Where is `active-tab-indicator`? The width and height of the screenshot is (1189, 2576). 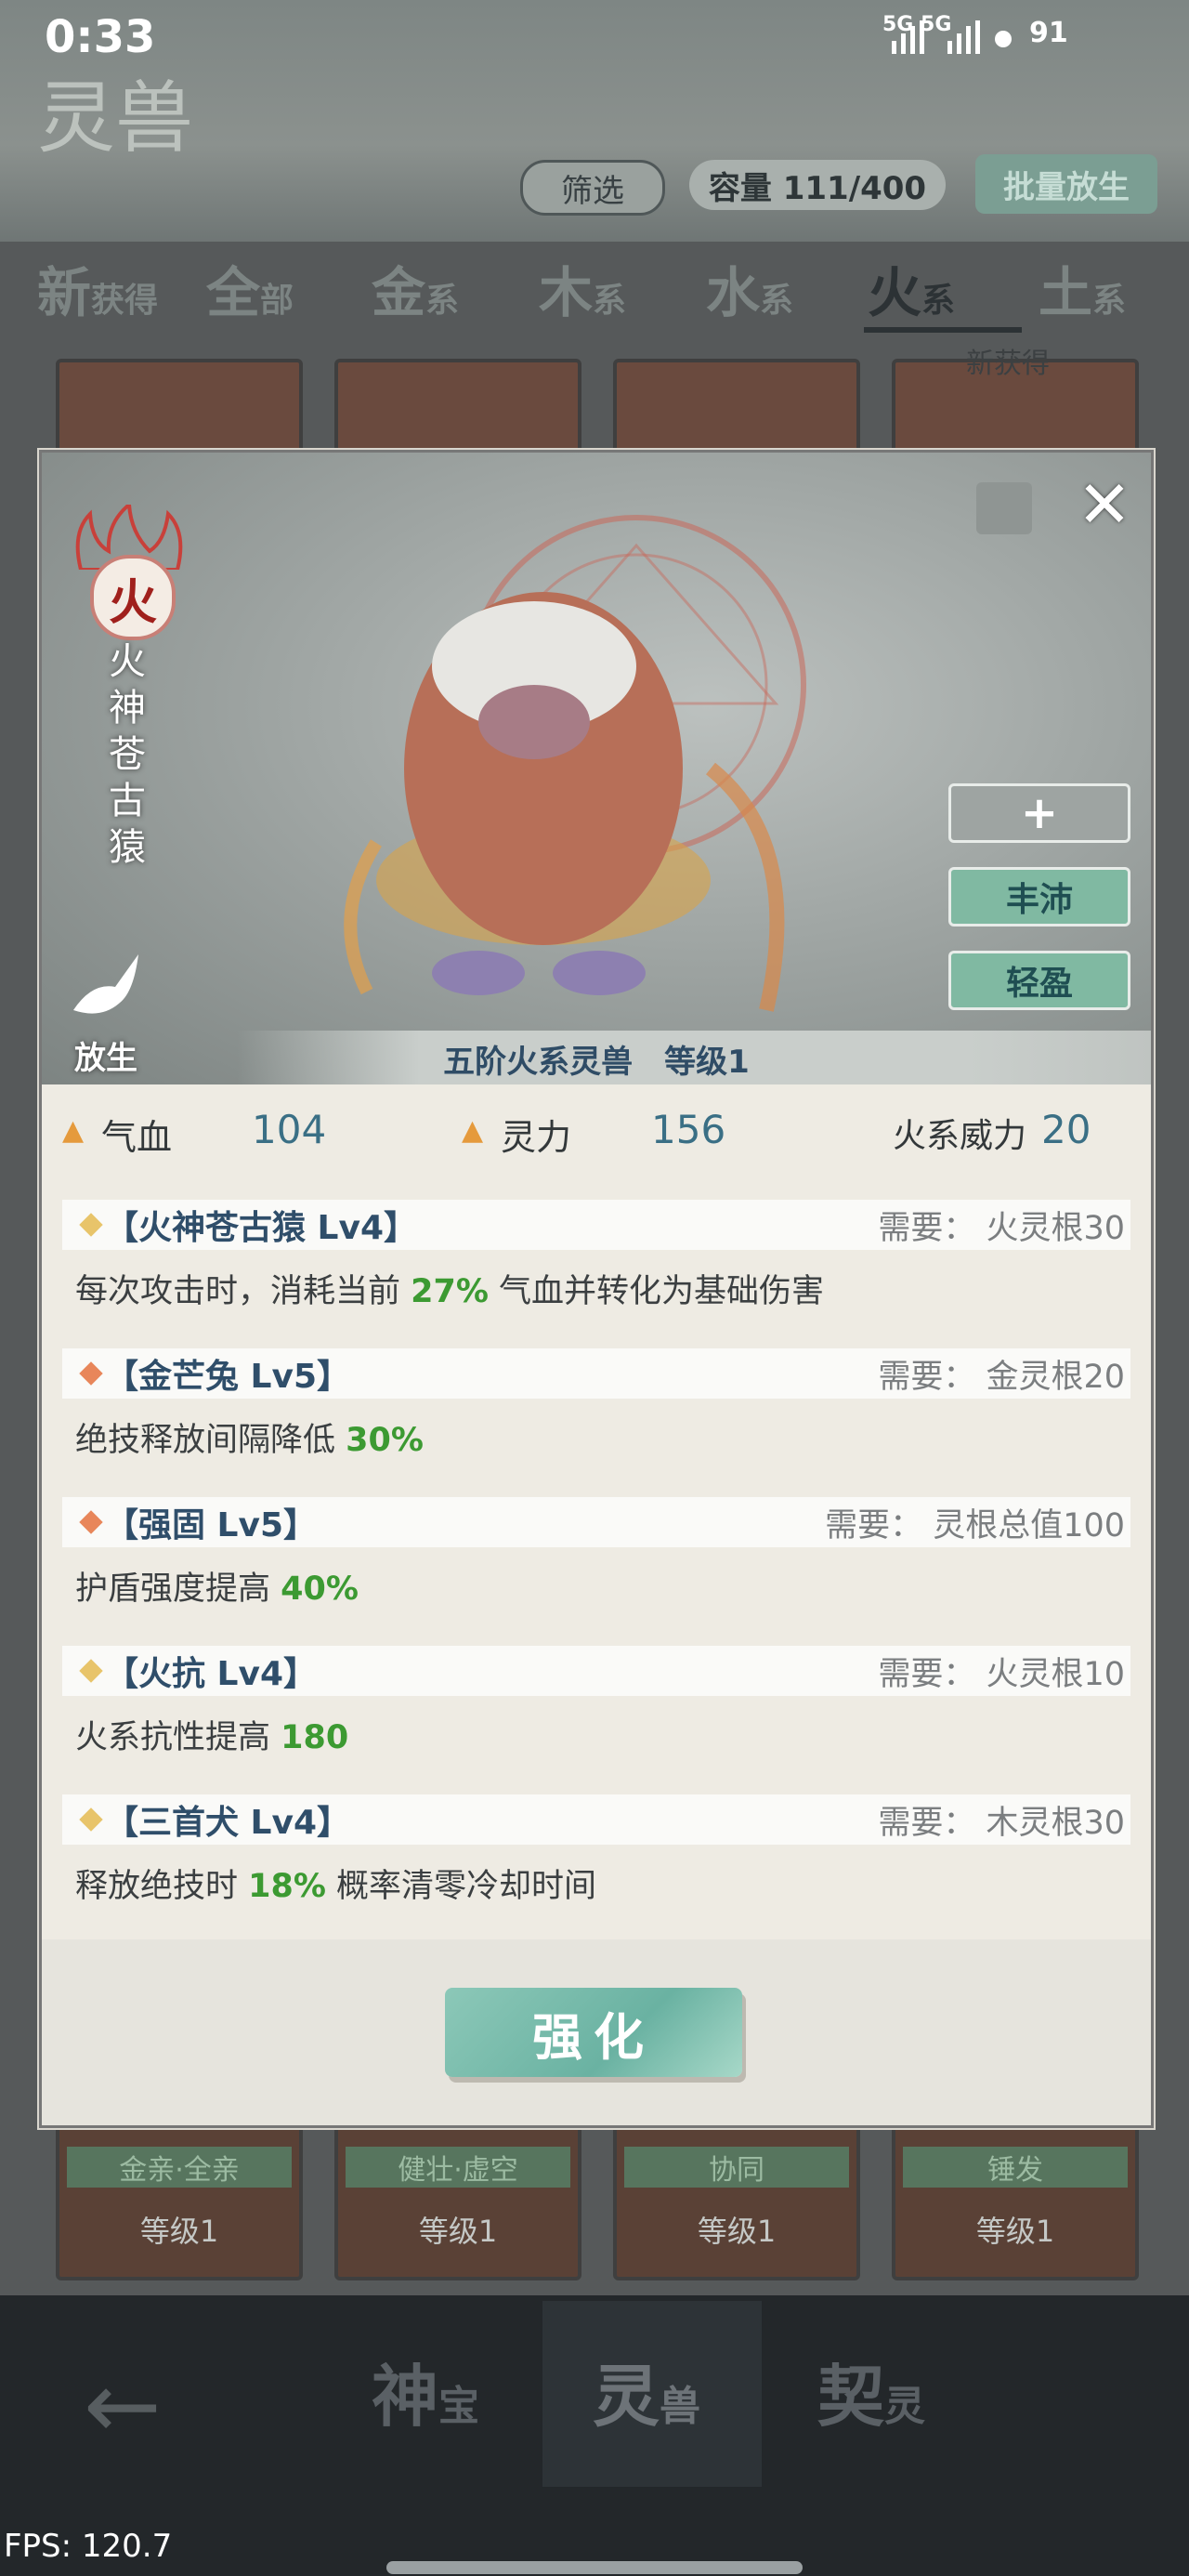 active-tab-indicator is located at coordinates (943, 330).